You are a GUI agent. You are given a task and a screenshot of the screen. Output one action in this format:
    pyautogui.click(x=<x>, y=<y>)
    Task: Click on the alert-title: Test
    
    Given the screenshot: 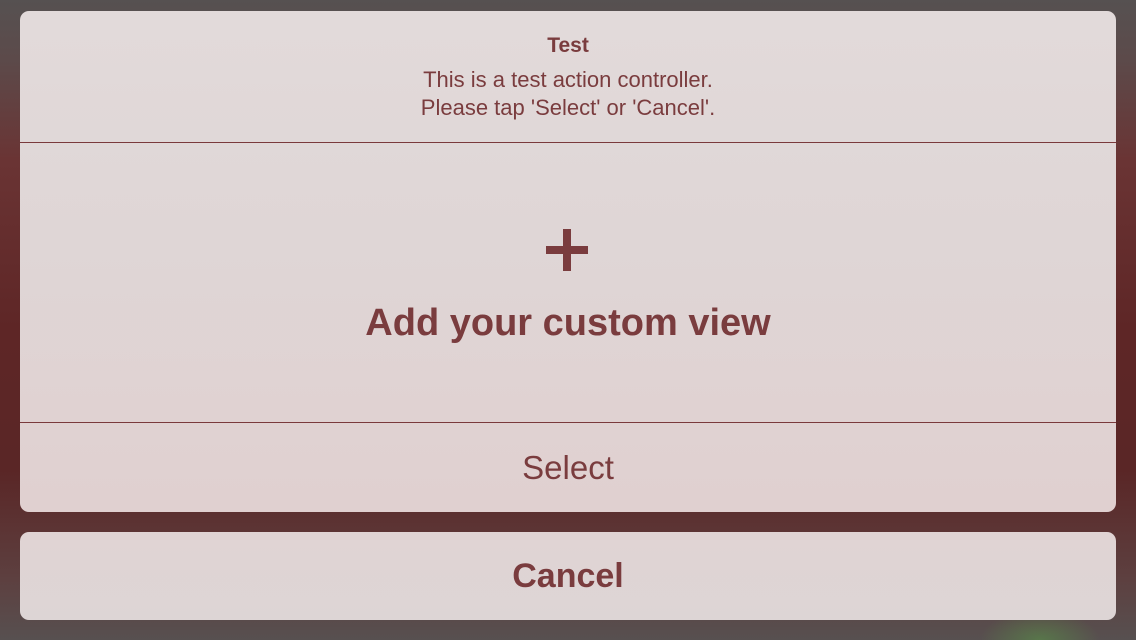 What is the action you would take?
    pyautogui.click(x=568, y=45)
    